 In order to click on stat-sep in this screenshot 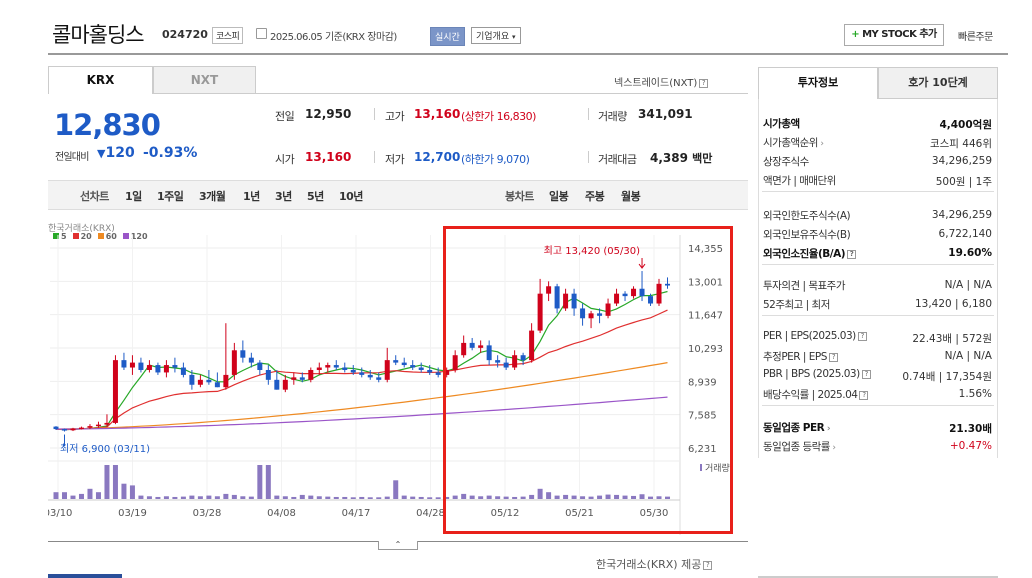, I will do `click(588, 157)`.